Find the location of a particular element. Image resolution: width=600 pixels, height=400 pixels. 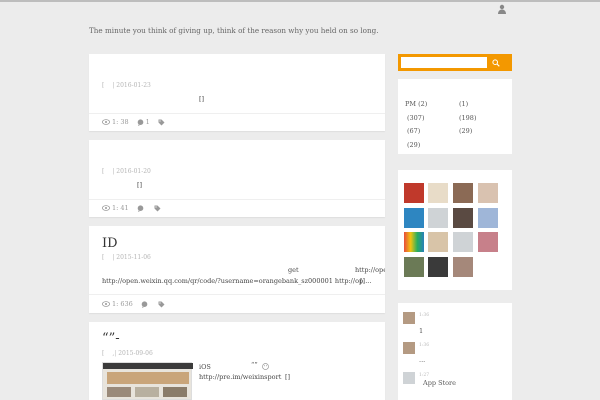

comments-count: 1 is located at coordinates (143, 122).